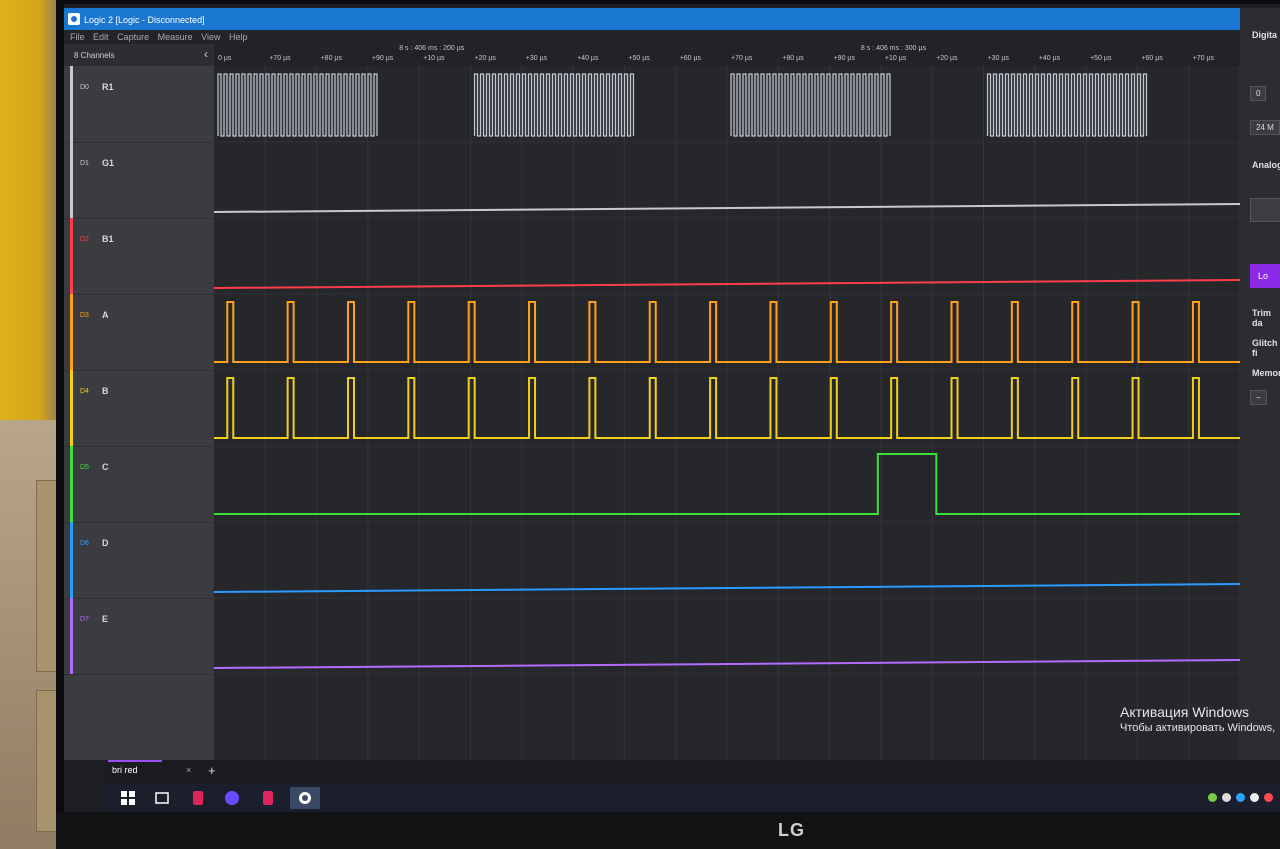  I want to click on channel-id: D6, so click(84, 543).